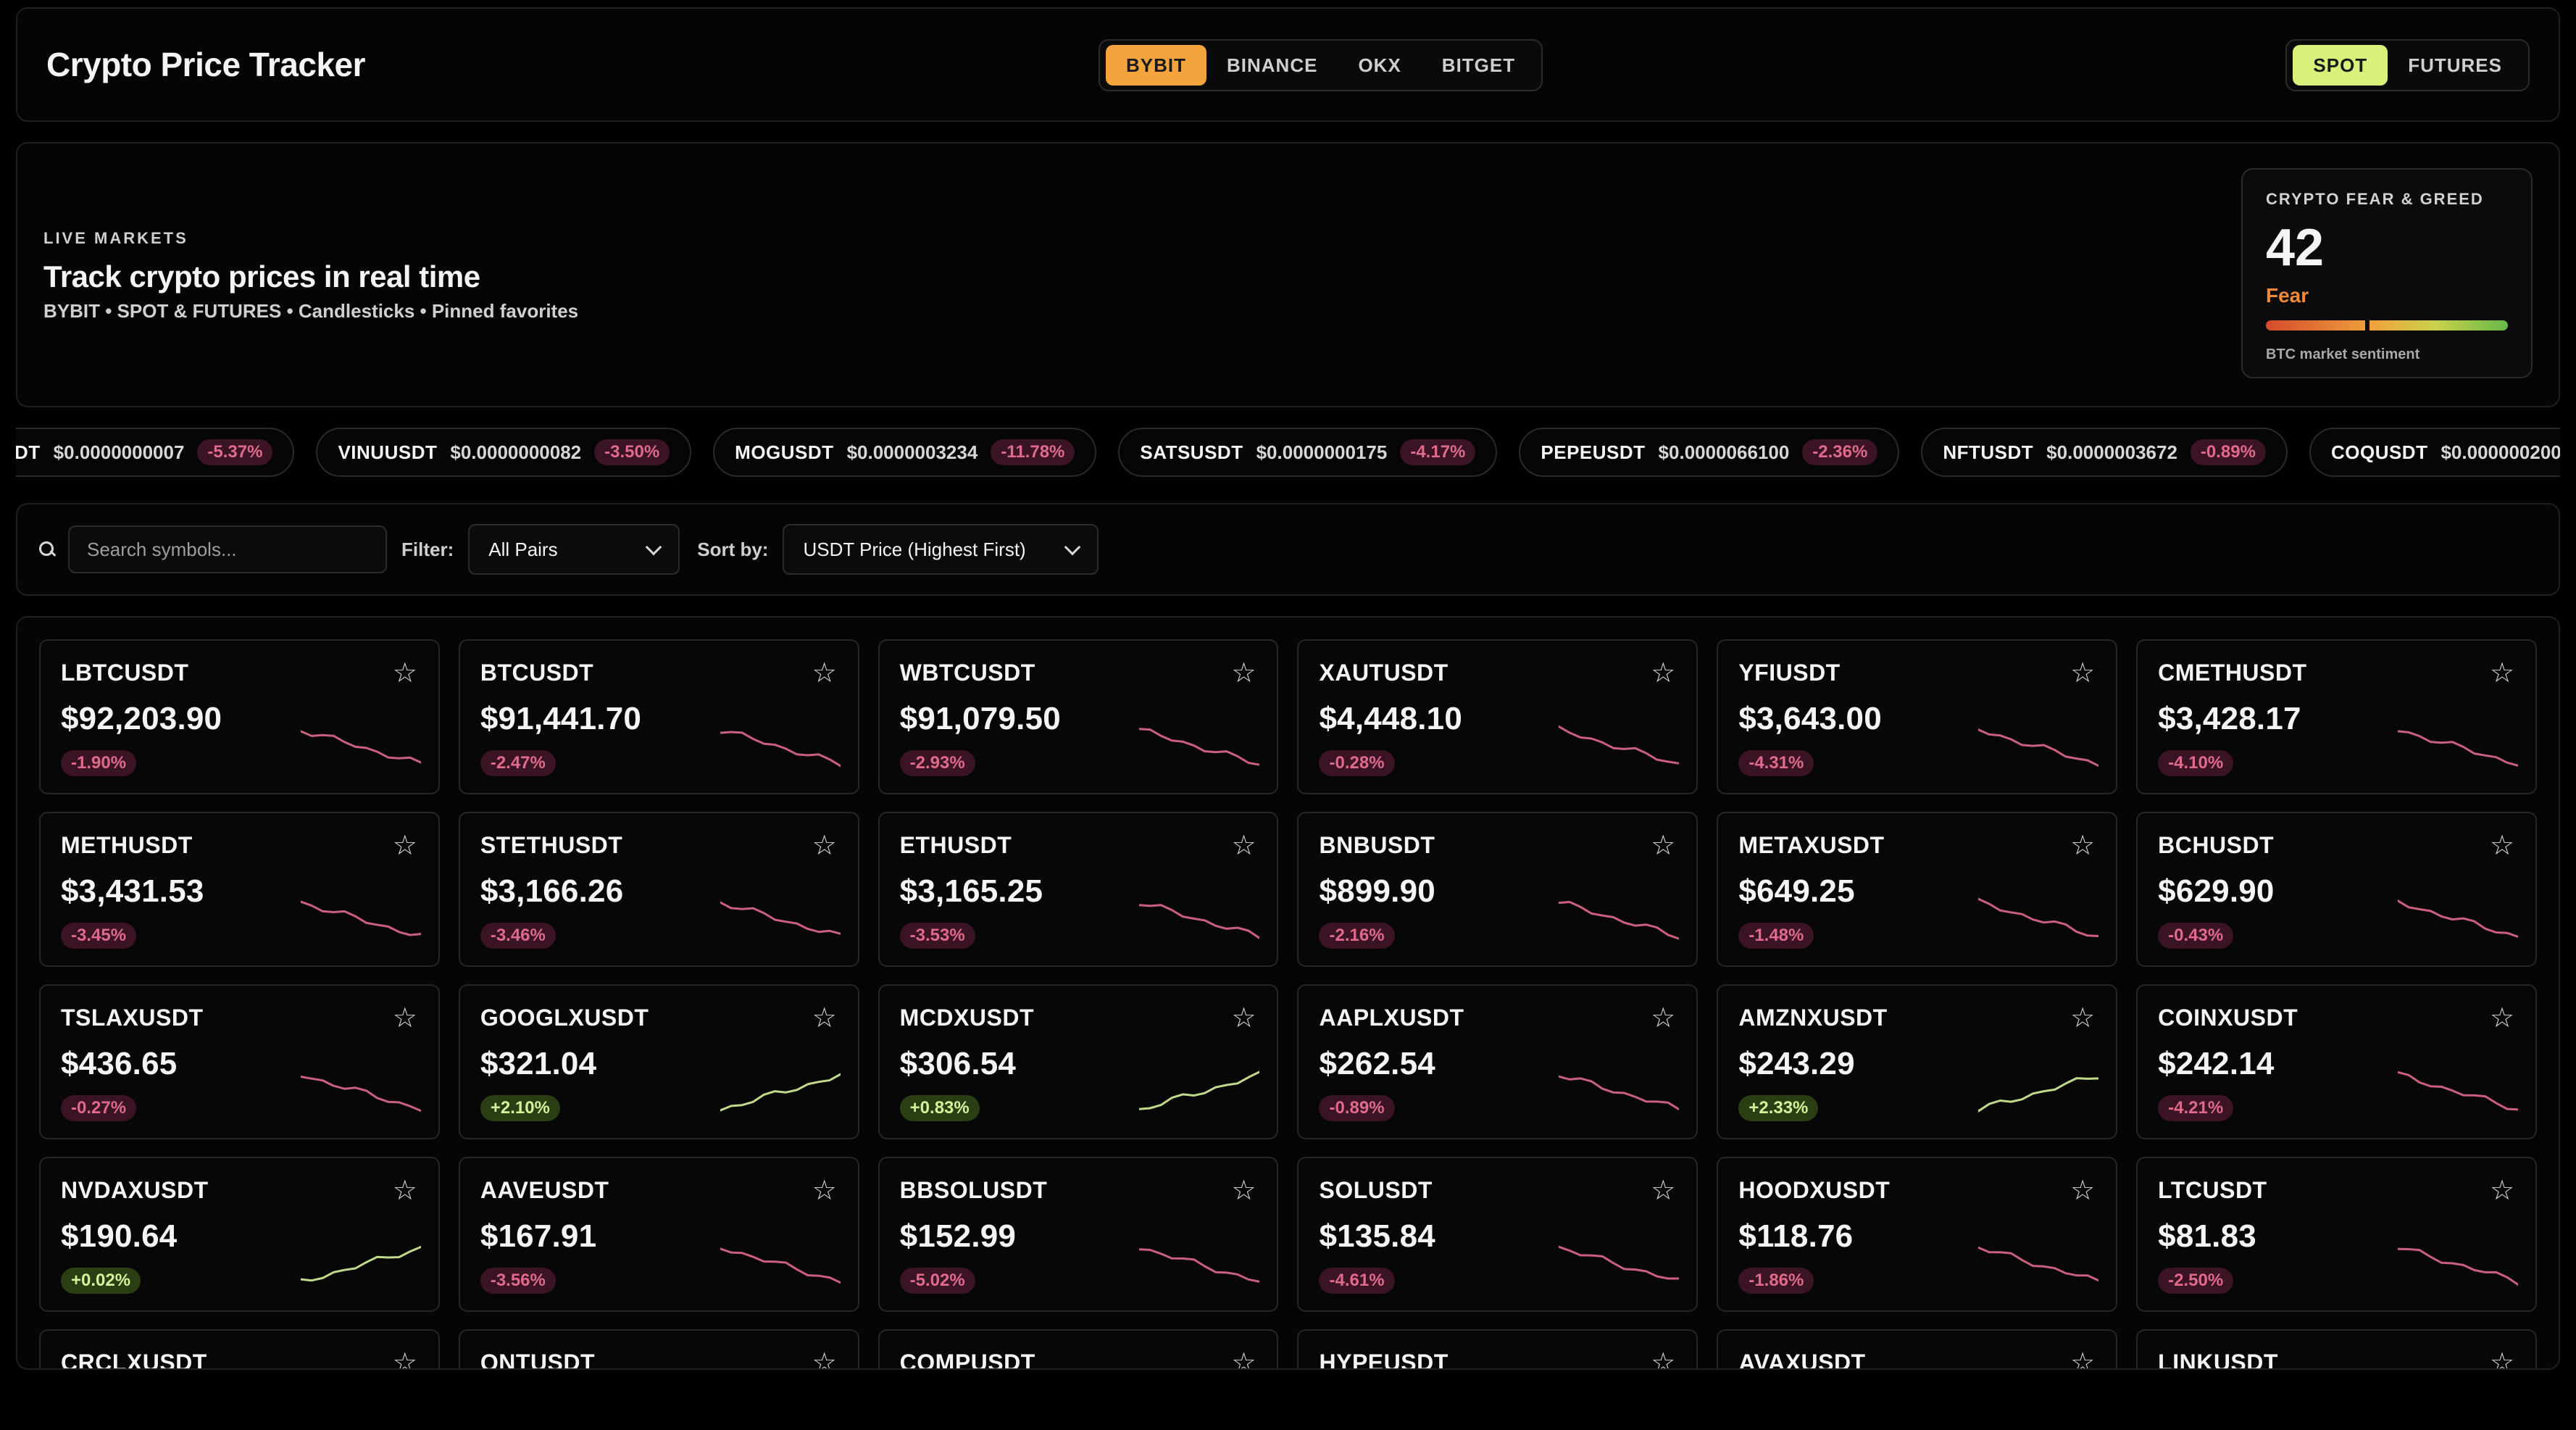 This screenshot has height=1430, width=2576. I want to click on search-input, so click(227, 549).